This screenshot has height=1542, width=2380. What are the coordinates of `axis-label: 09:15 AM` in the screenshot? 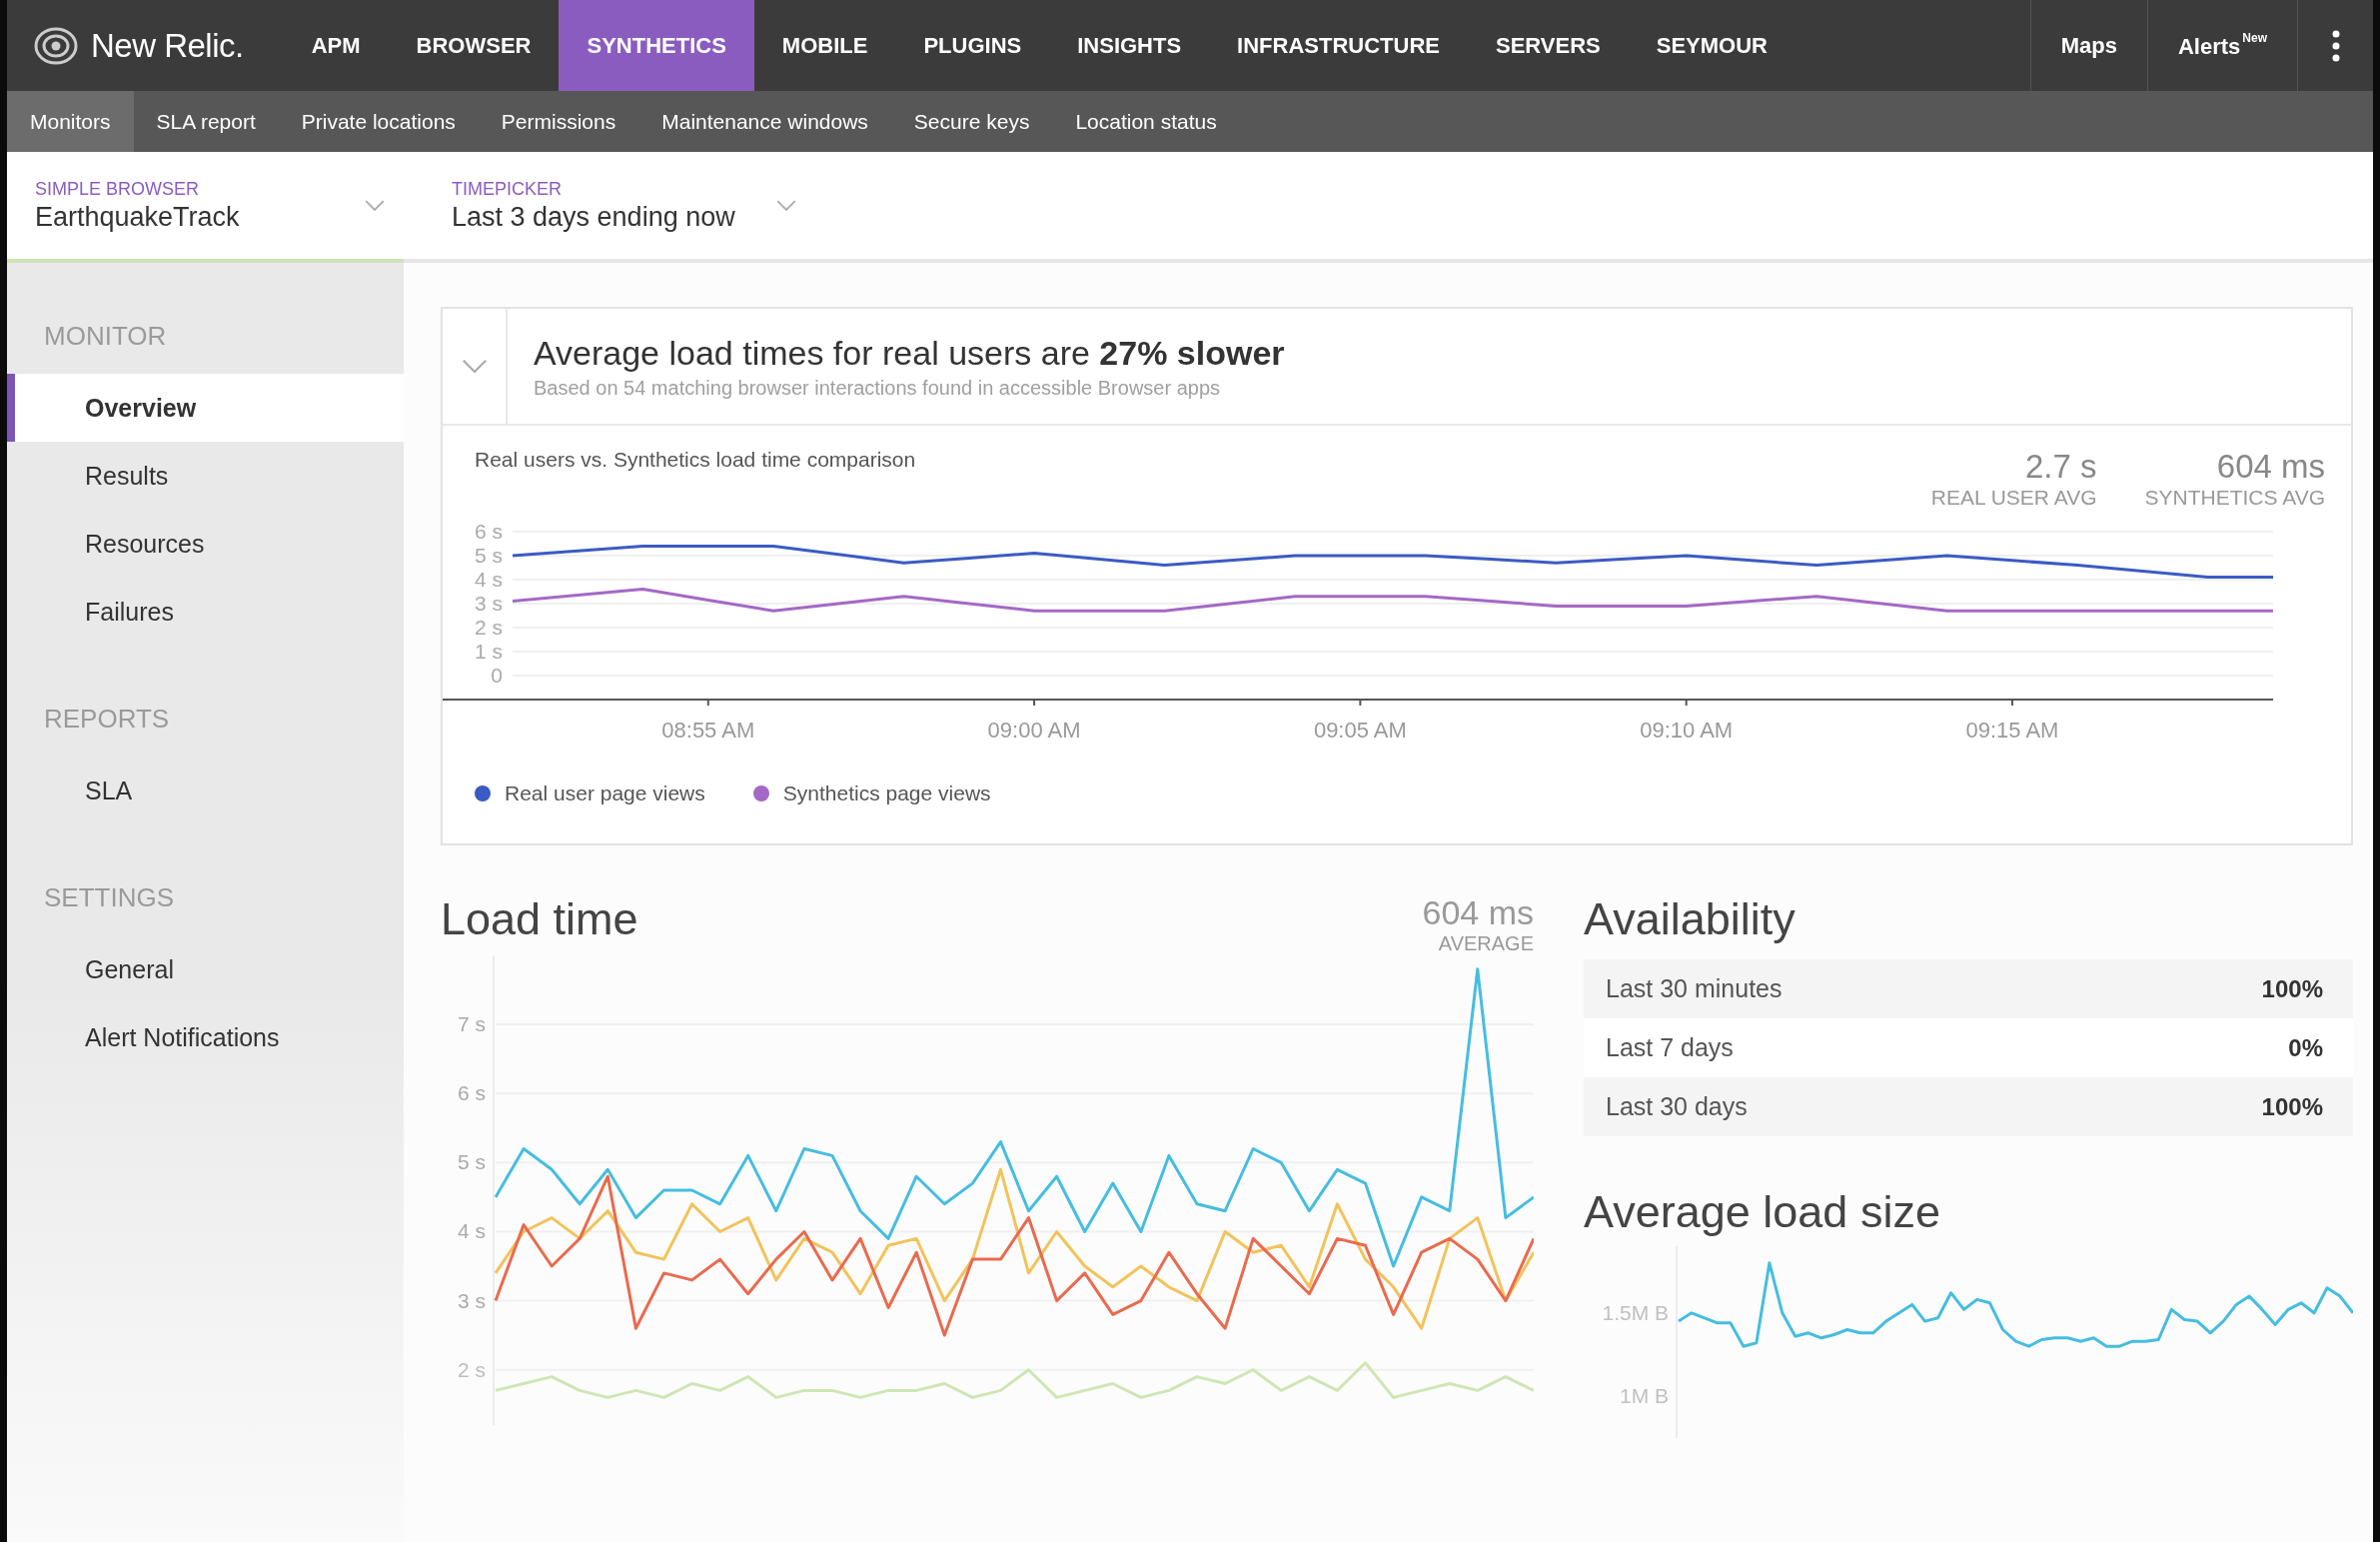 It's located at (2012, 730).